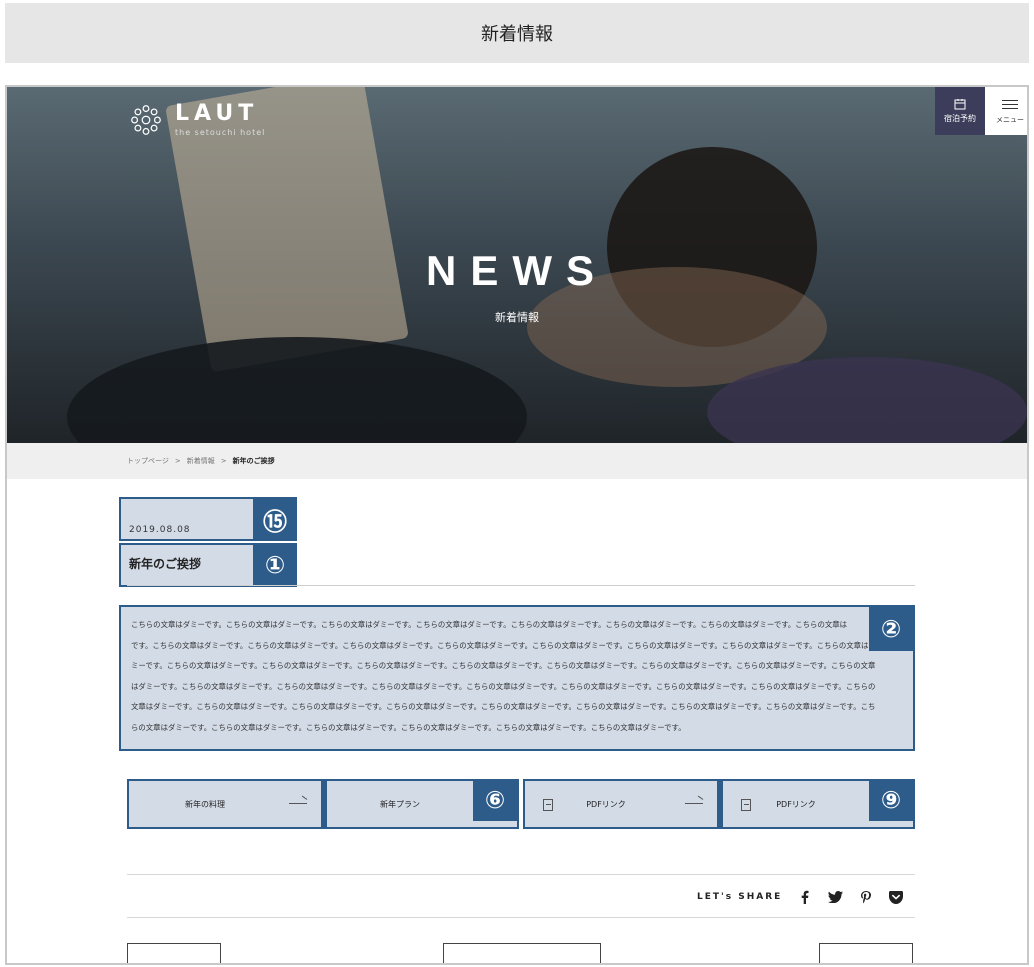 Image resolution: width=1034 pixels, height=967 pixels. What do you see at coordinates (866, 897) in the screenshot?
I see `pinterest-icon` at bounding box center [866, 897].